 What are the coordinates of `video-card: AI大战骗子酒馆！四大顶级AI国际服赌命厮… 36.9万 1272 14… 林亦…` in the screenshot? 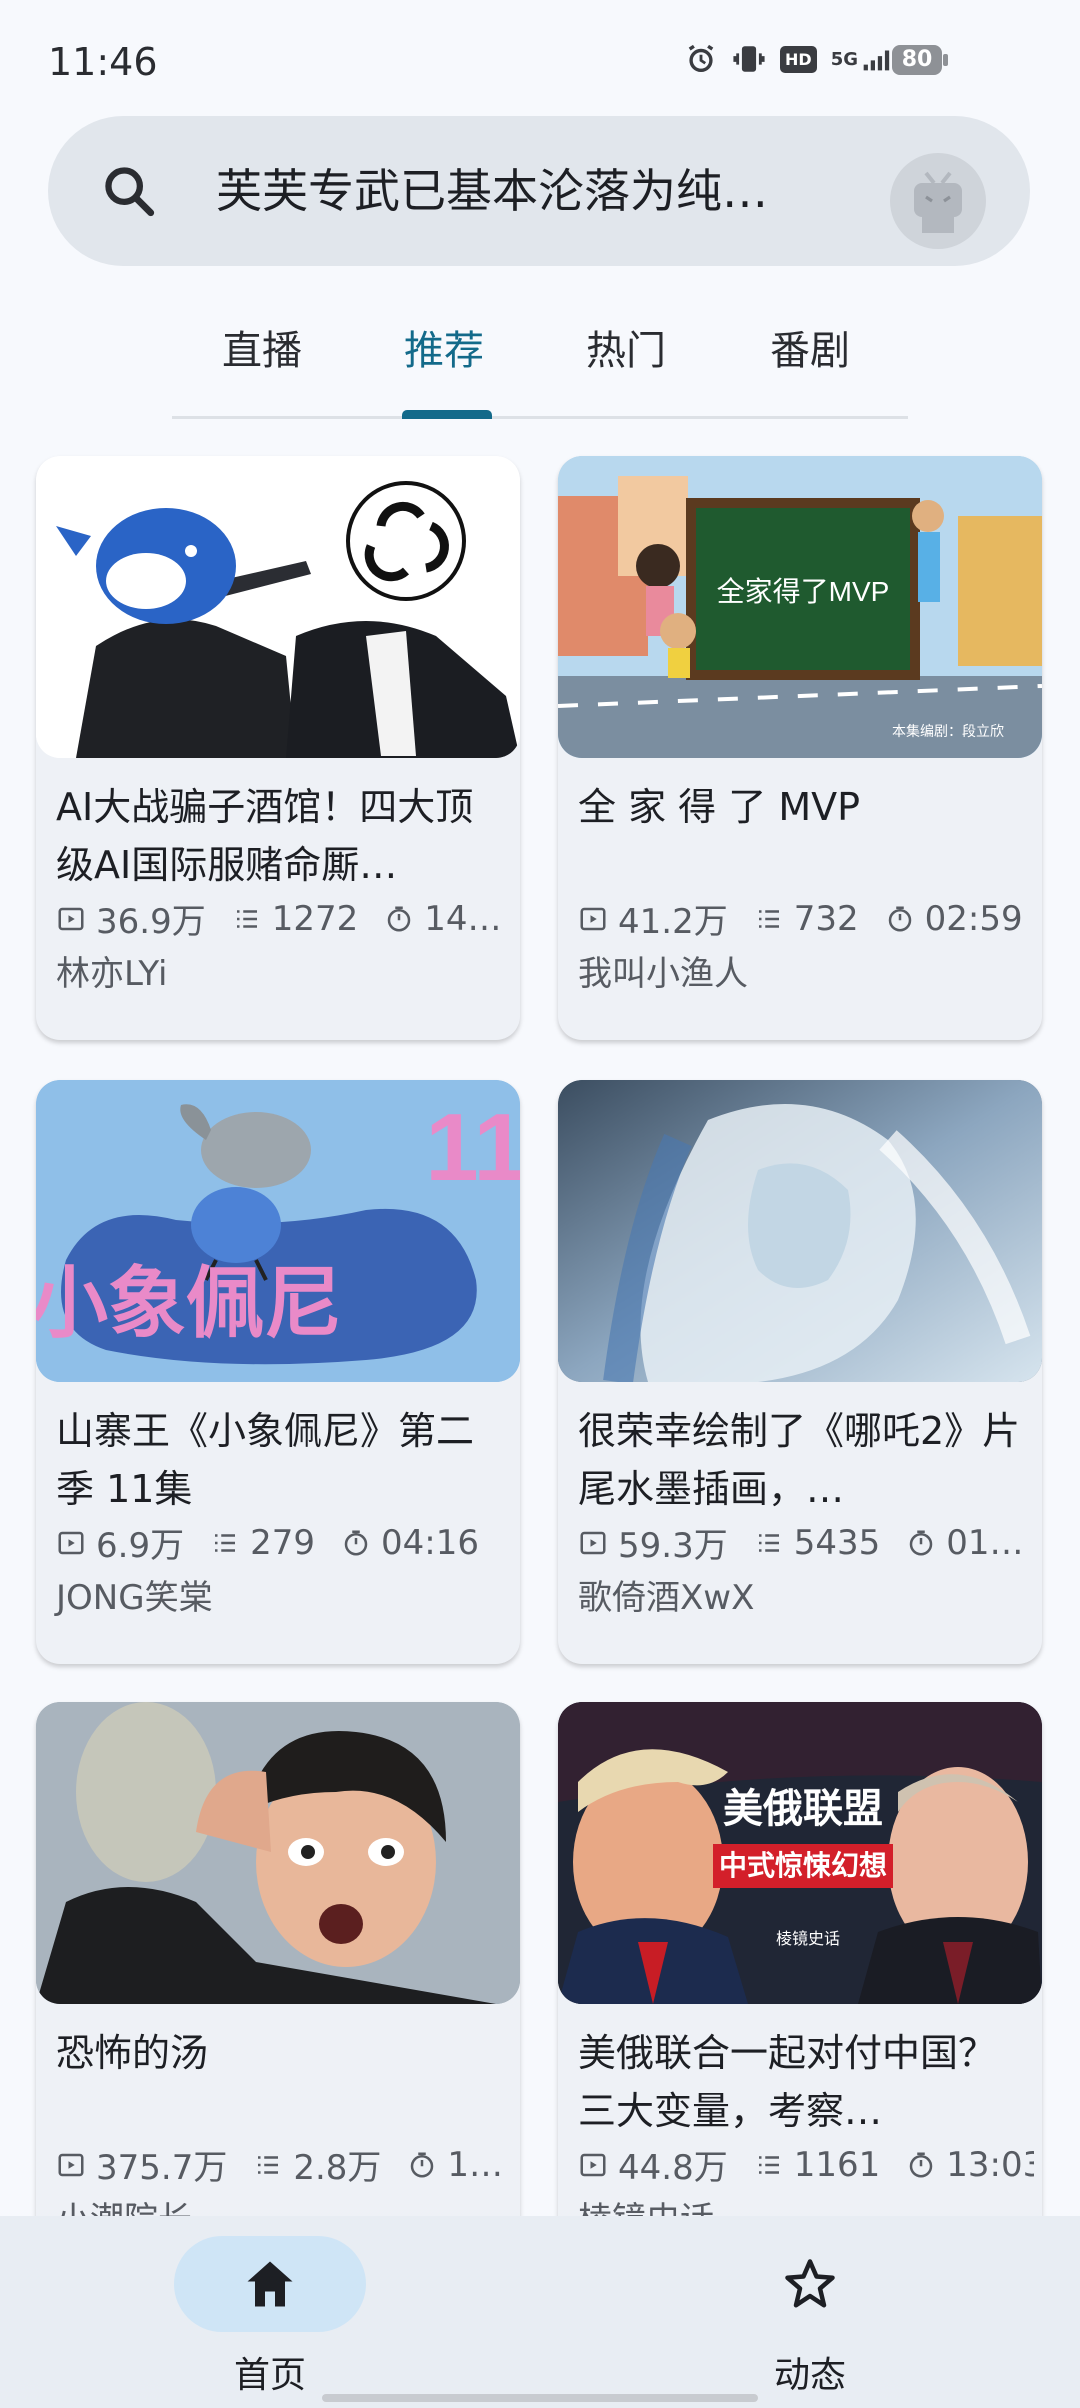 It's located at (278, 748).